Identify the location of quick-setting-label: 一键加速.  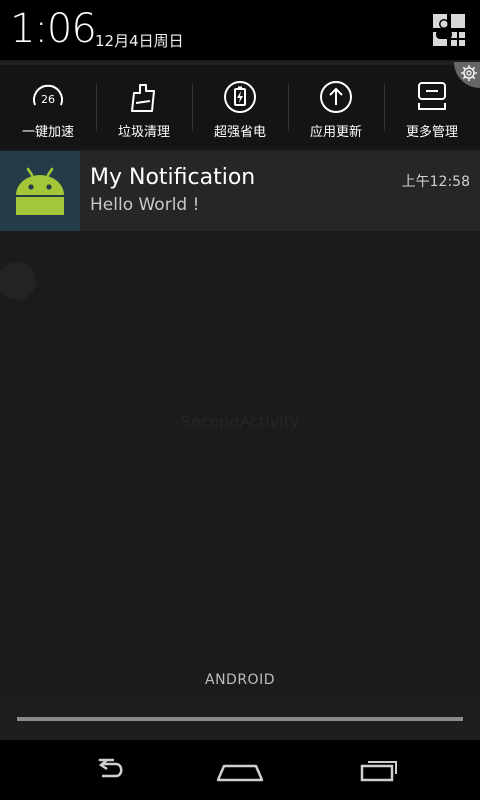
(47, 132).